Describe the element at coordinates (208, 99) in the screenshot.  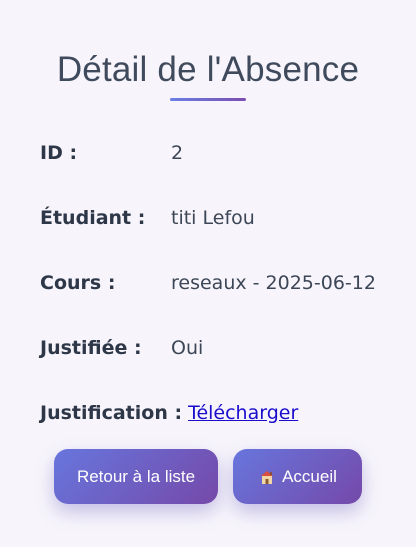
I see `title-underline` at that location.